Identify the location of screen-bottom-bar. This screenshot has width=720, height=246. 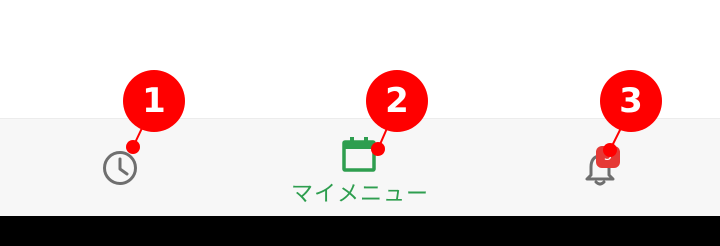
(360, 231).